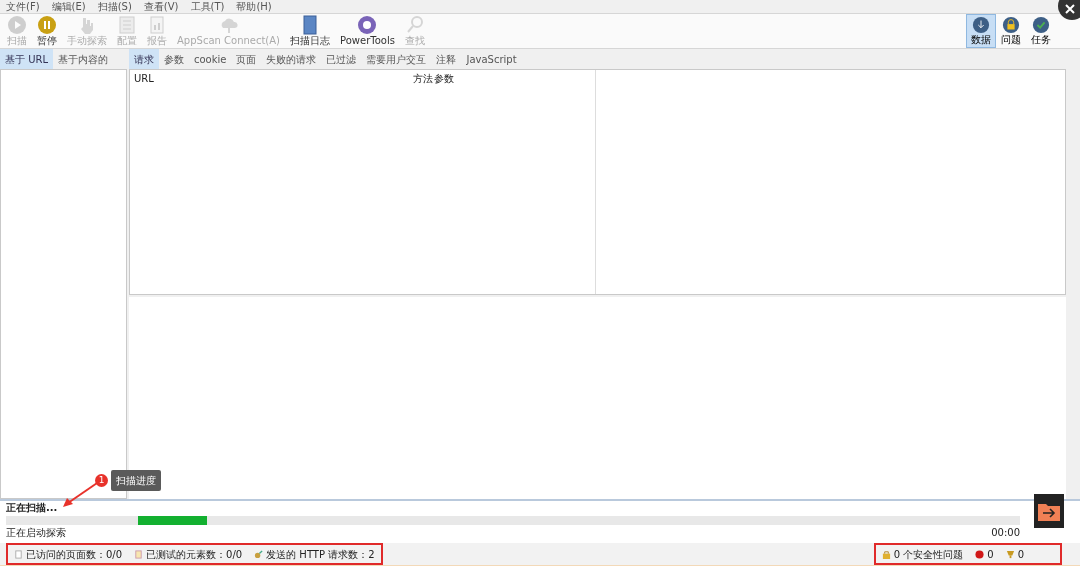 The height and width of the screenshot is (571, 1080). What do you see at coordinates (17, 25) in the screenshot?
I see `play-icon` at bounding box center [17, 25].